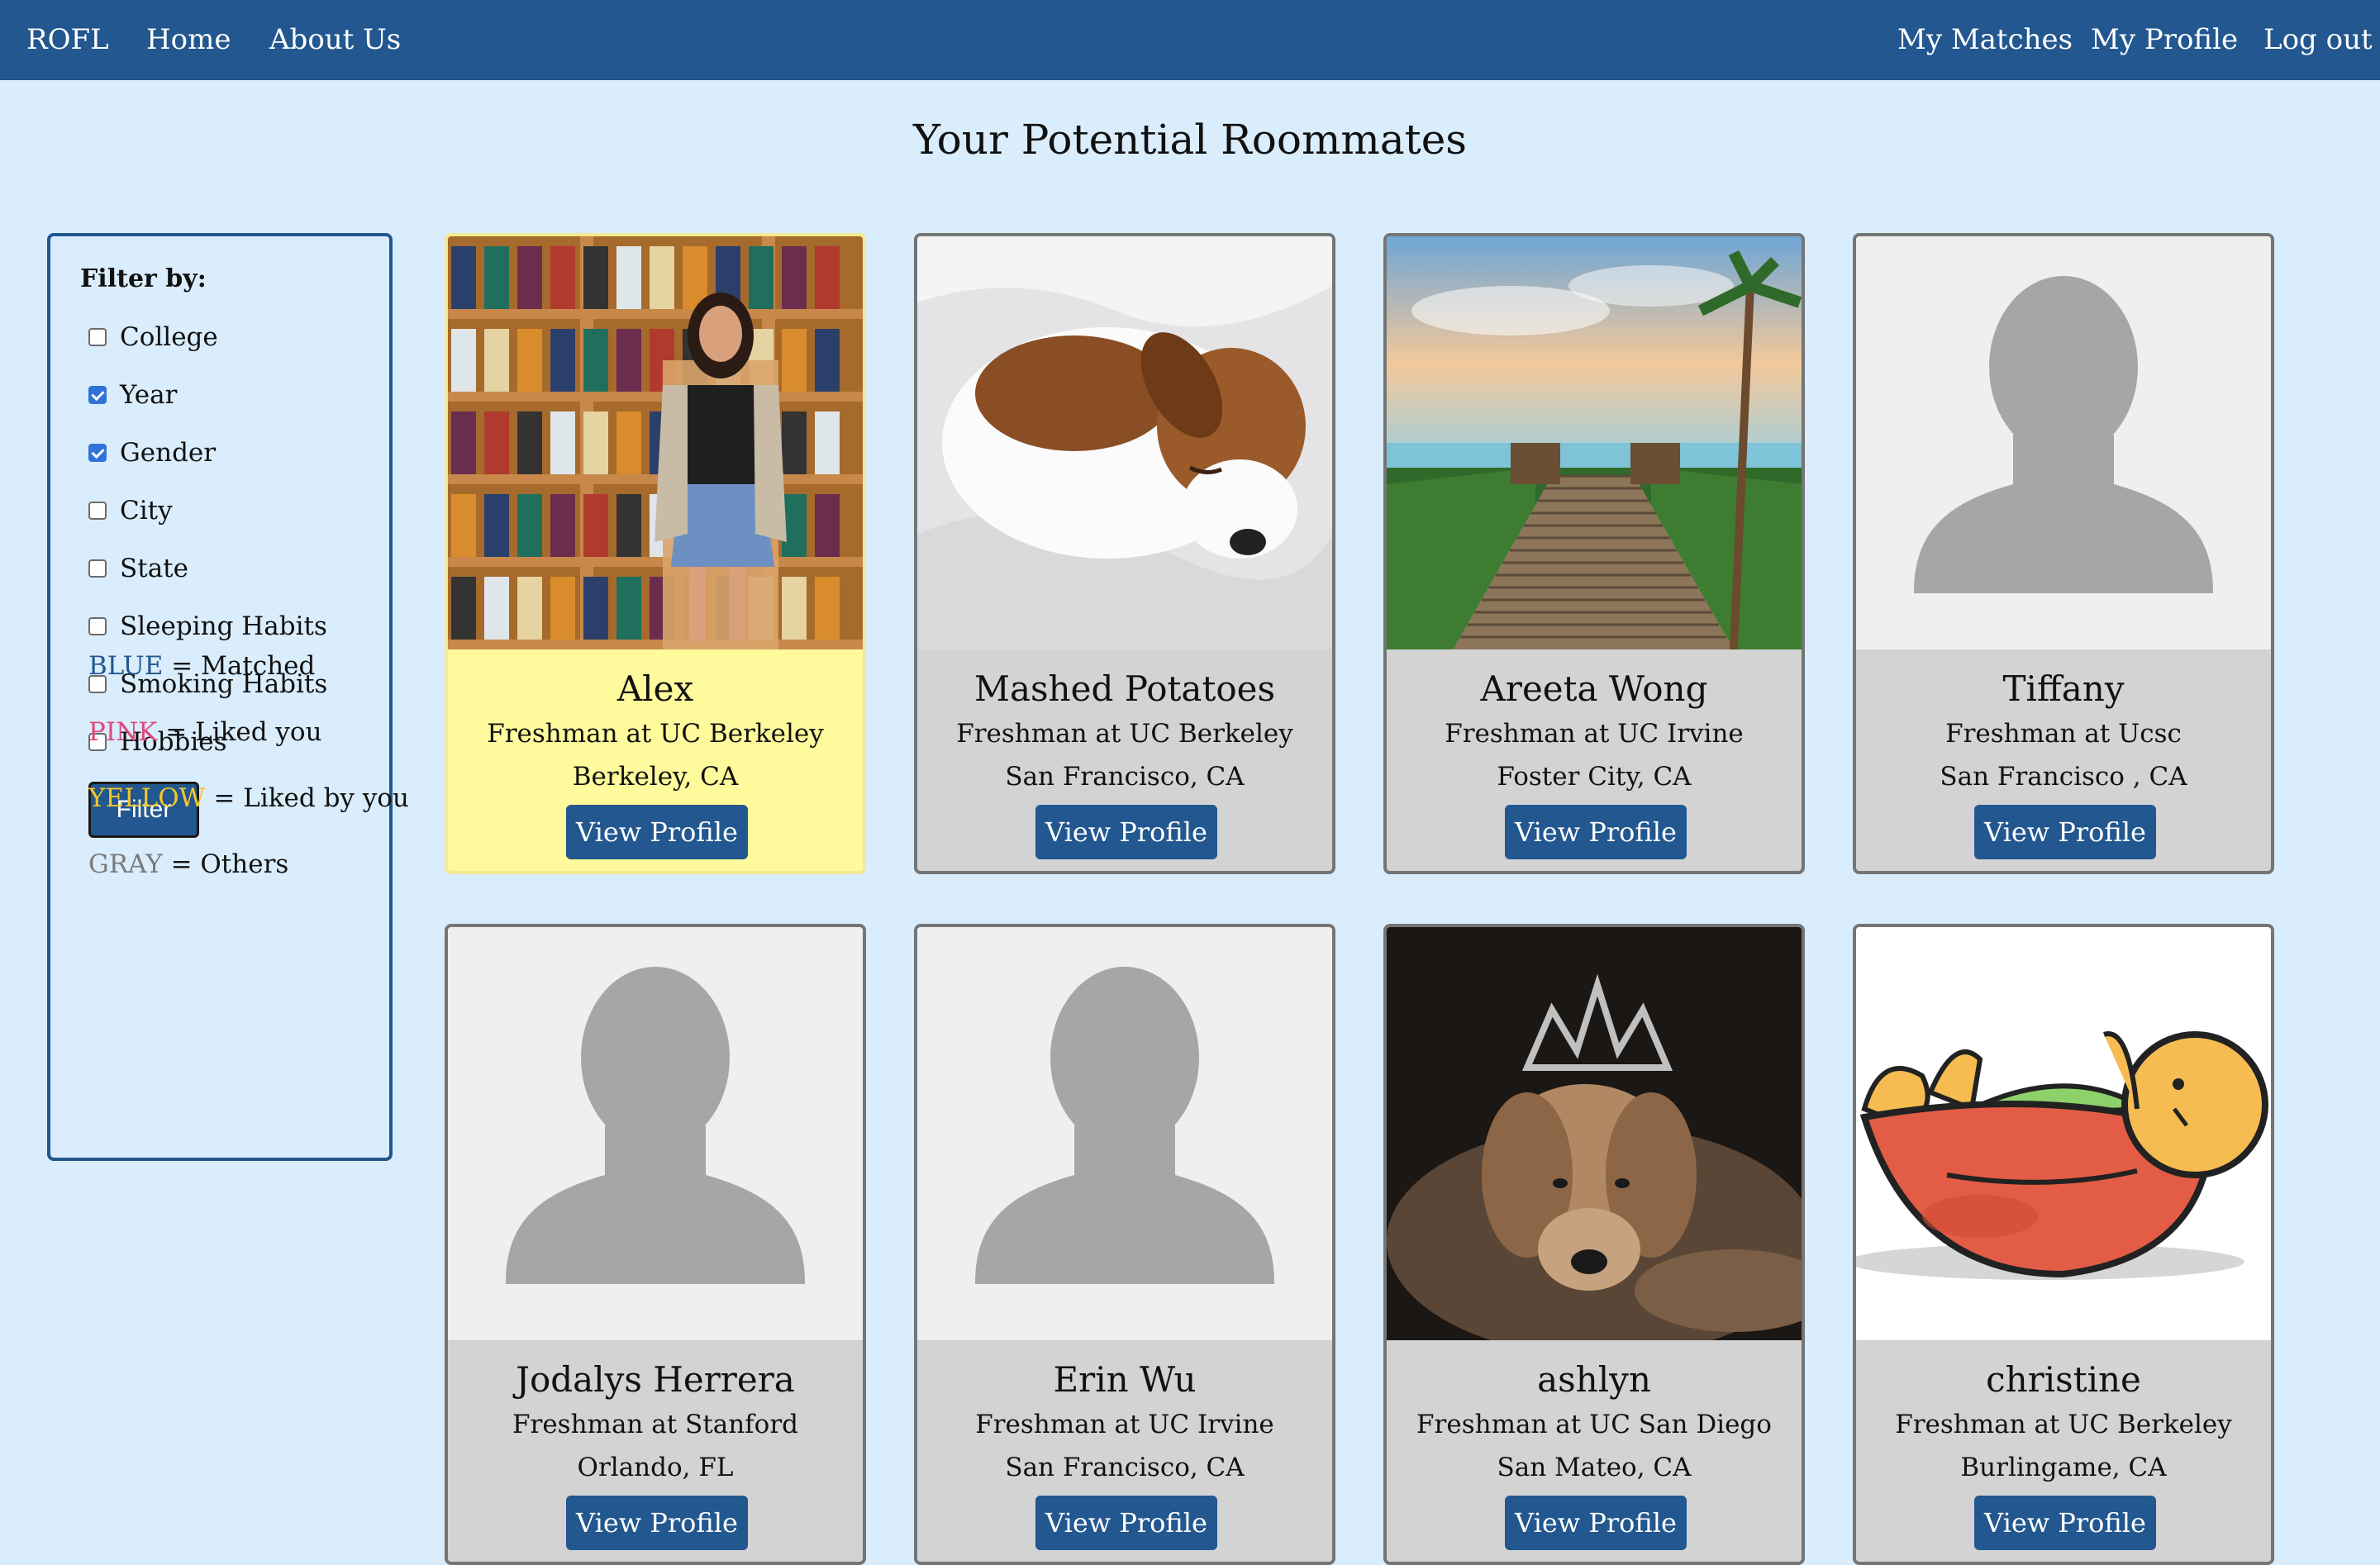 Image resolution: width=2380 pixels, height=1565 pixels. What do you see at coordinates (311, 798) in the screenshot?
I see `legend-description: = Liked by you` at bounding box center [311, 798].